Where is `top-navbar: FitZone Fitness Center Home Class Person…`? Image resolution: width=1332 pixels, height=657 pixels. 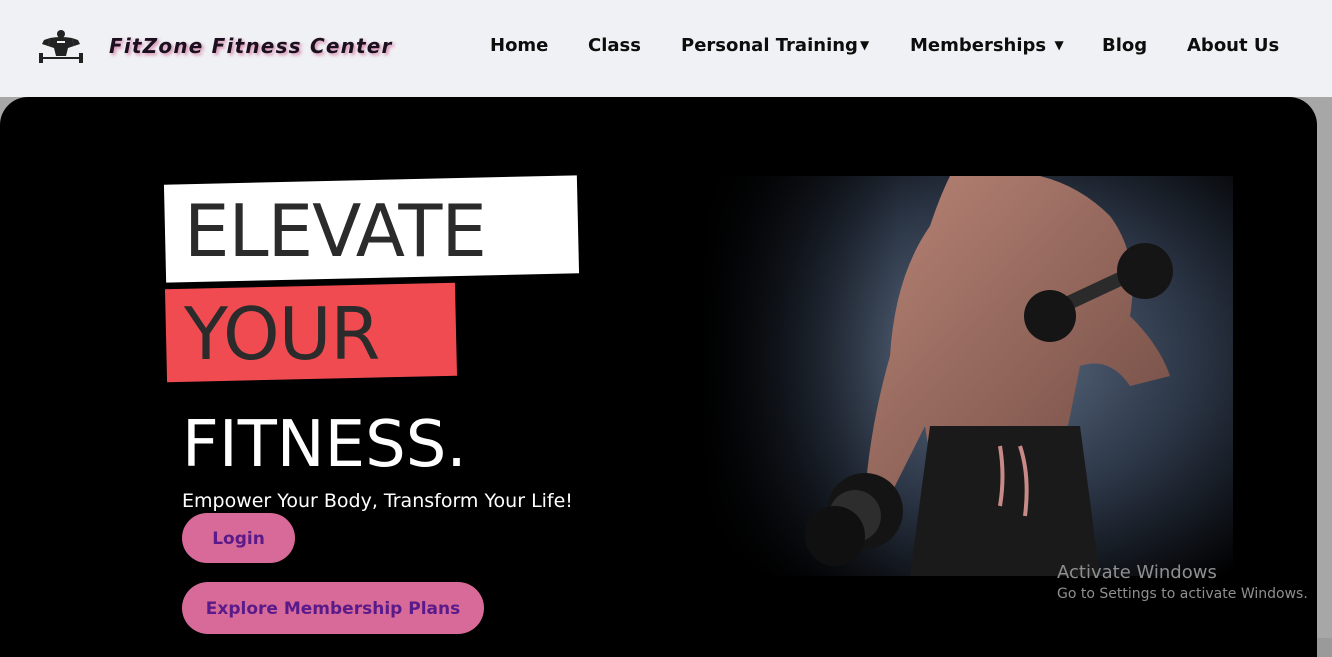
top-navbar: FitZone Fitness Center Home Class Person… is located at coordinates (666, 48).